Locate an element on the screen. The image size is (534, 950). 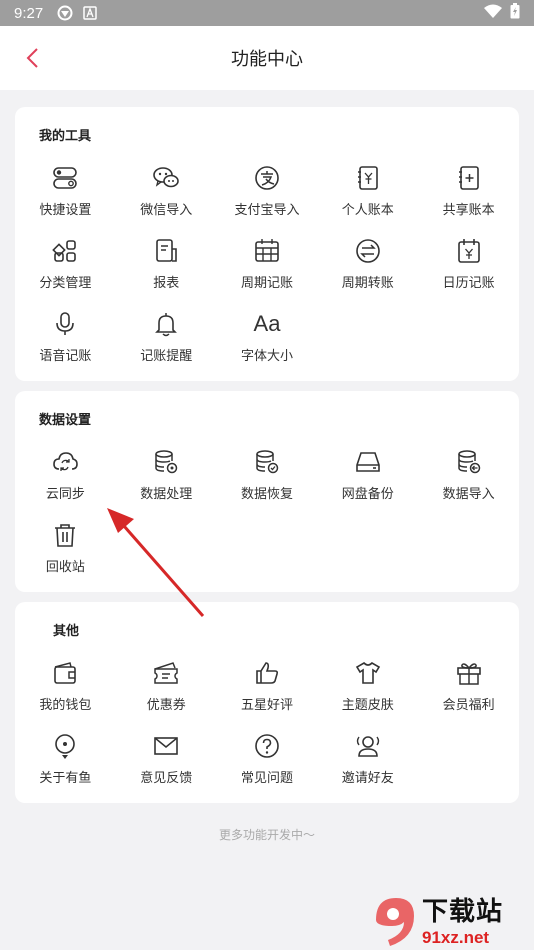
gift-icon is located at coordinates (469, 673).